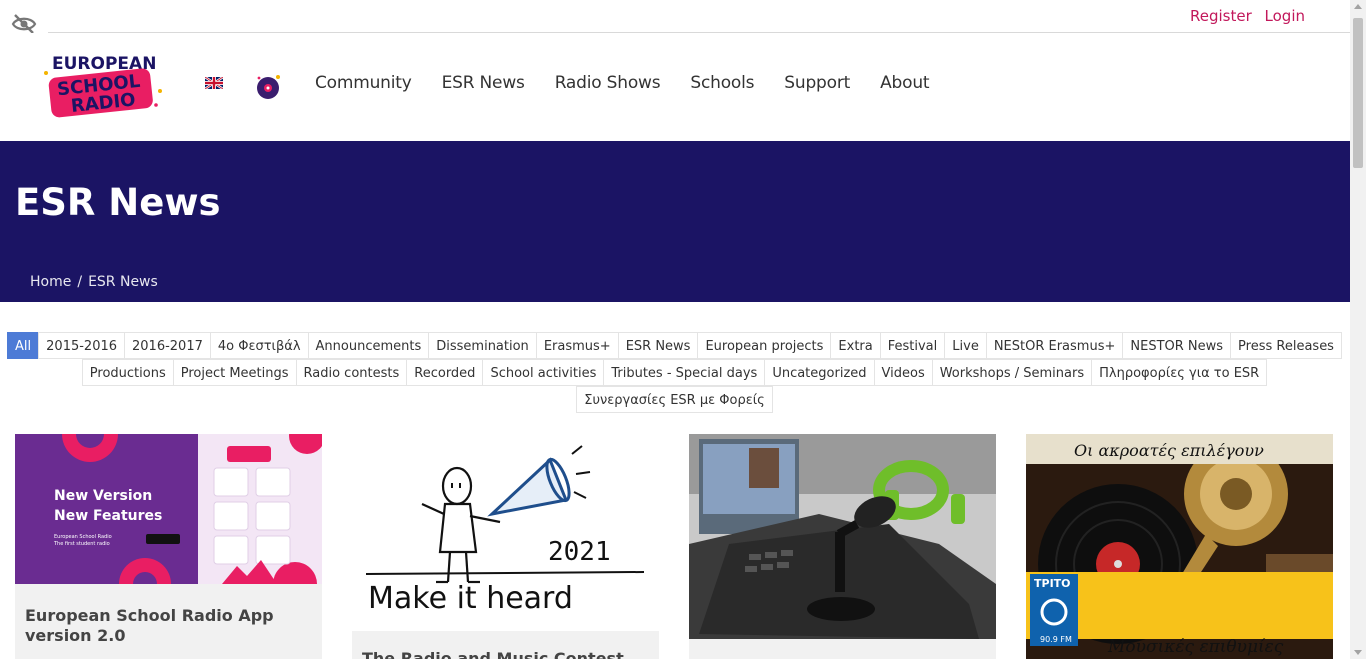  I want to click on filter-4o-festival: 4ο Φεστιβάλ, so click(259, 345).